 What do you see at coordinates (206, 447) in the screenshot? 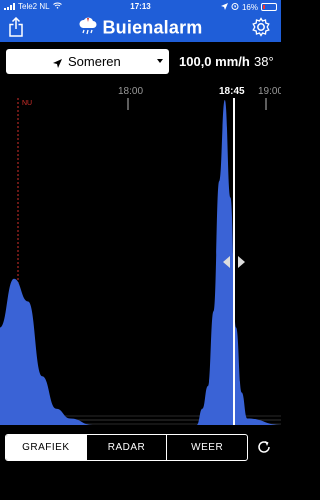
I see `tab-weer: WEER` at bounding box center [206, 447].